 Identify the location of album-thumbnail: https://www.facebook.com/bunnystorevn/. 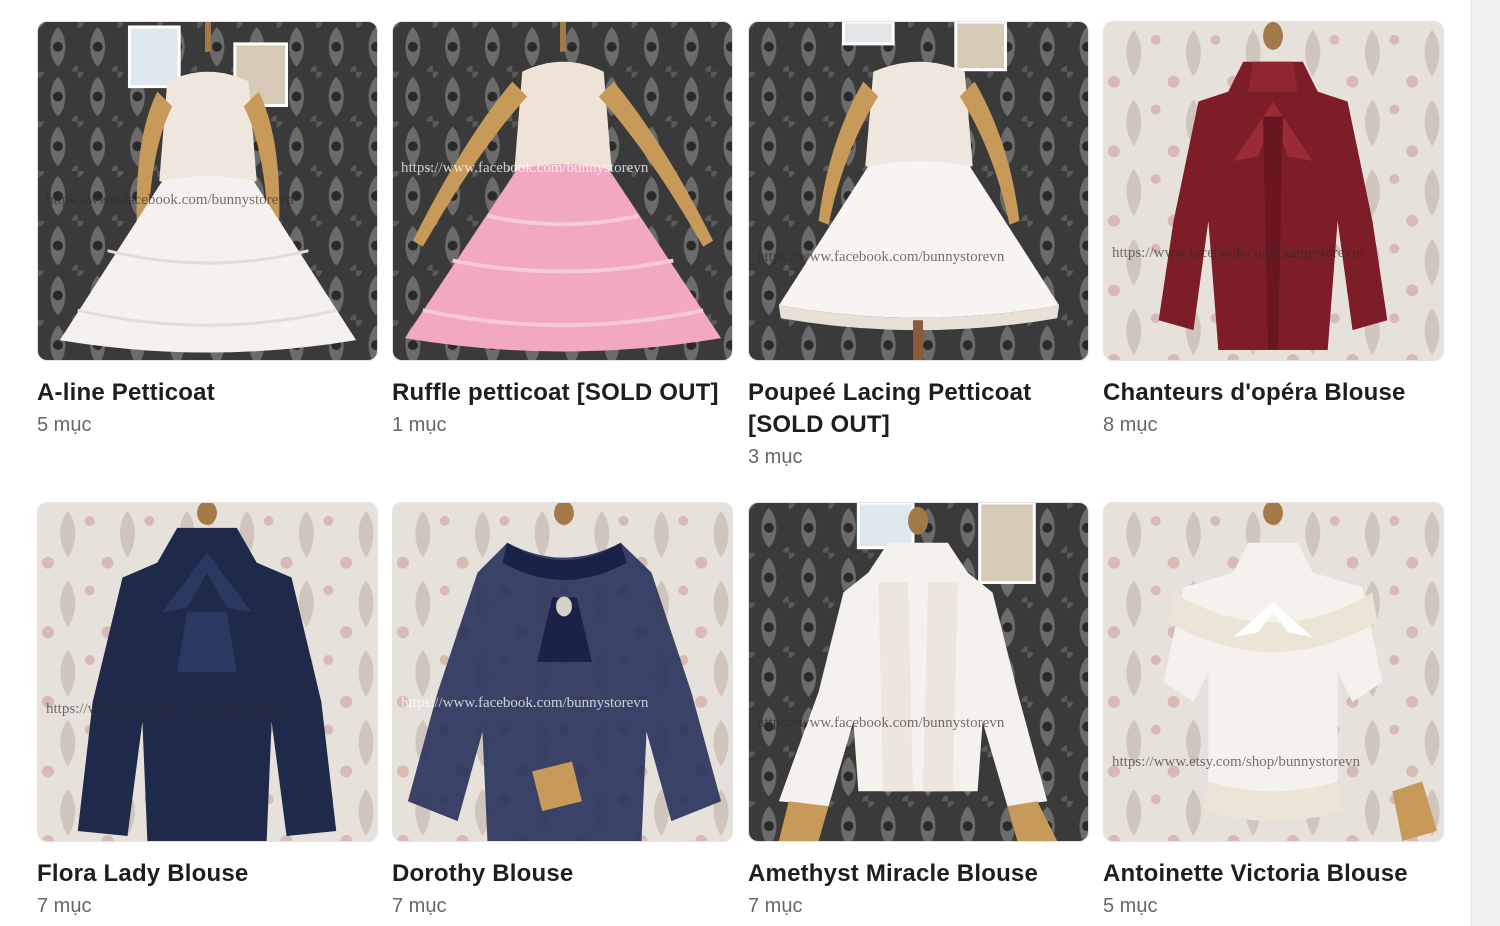
(1273, 191).